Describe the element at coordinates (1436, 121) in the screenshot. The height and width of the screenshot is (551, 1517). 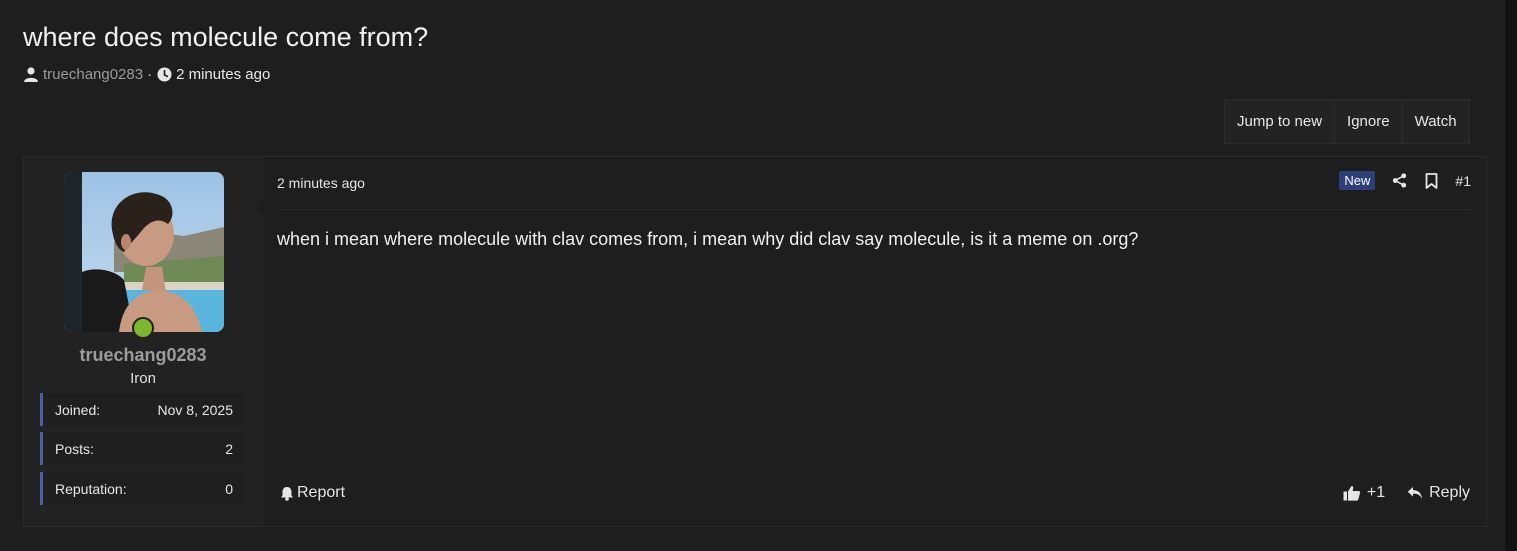
I see `watch-button: Watch` at that location.